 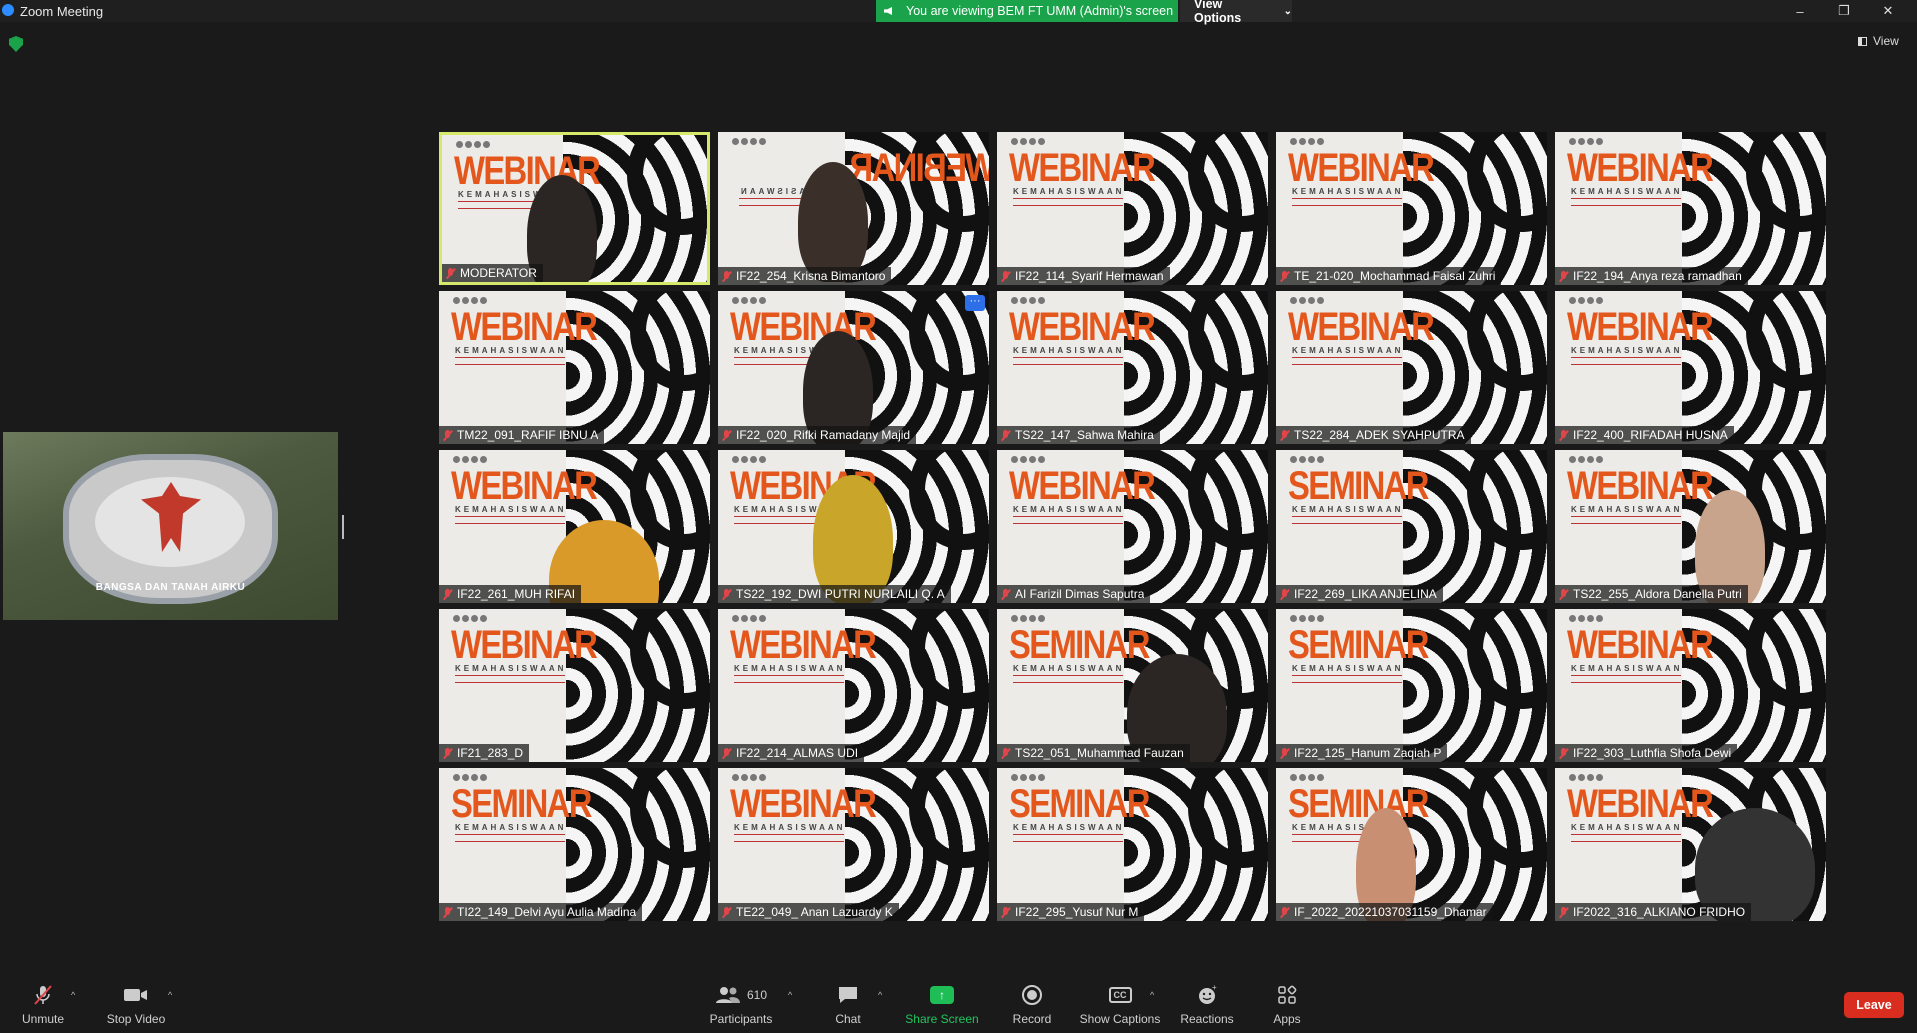 I want to click on participant-video-tile: WEBINAR KEMAHASISWAAN MODERATOR, so click(x=574, y=208).